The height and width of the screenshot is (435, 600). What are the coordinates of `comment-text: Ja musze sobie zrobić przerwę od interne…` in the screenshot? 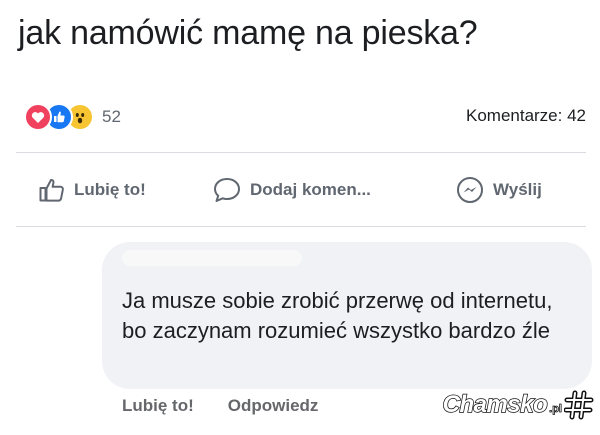 It's located at (337, 315).